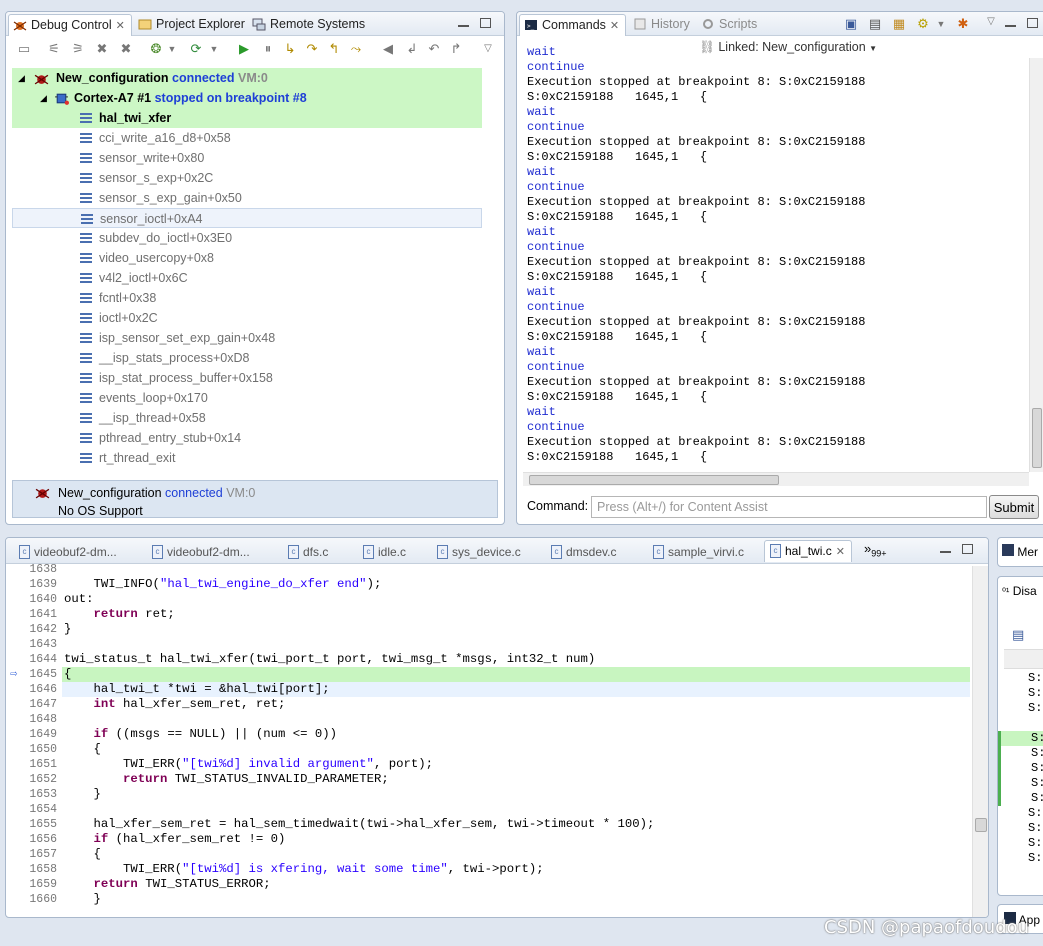 The image size is (1043, 946). Describe the element at coordinates (70, 25) in the screenshot. I see `tab-debug-control: Debug Control ✕` at that location.